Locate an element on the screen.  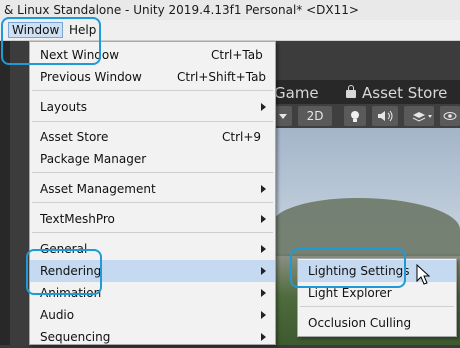
tab-asset-store: Asset Store is located at coordinates (396, 93).